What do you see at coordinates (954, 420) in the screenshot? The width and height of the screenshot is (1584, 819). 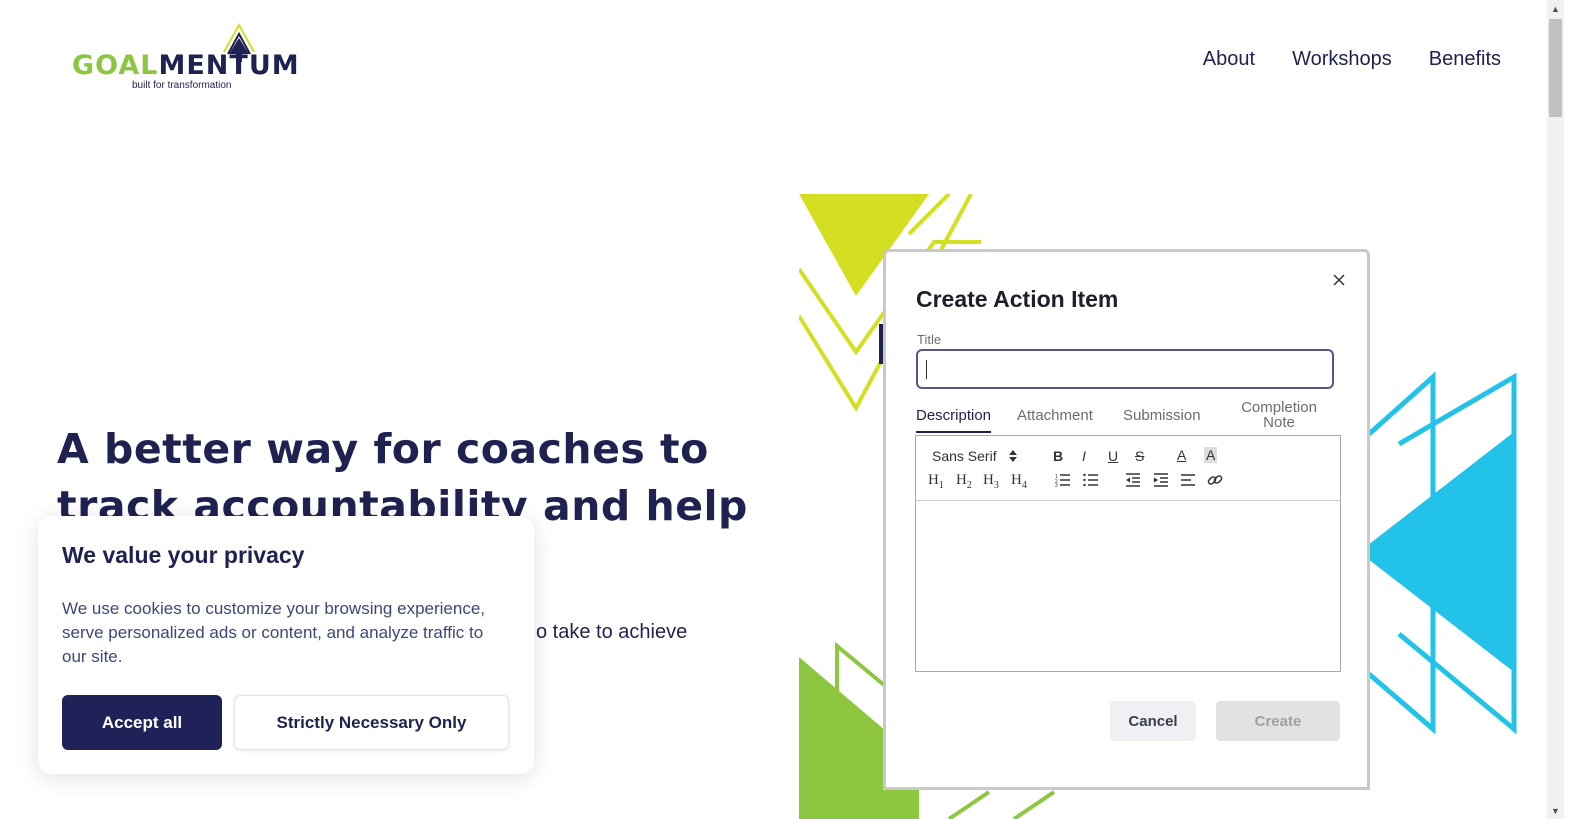 I see `tab-description: Description` at bounding box center [954, 420].